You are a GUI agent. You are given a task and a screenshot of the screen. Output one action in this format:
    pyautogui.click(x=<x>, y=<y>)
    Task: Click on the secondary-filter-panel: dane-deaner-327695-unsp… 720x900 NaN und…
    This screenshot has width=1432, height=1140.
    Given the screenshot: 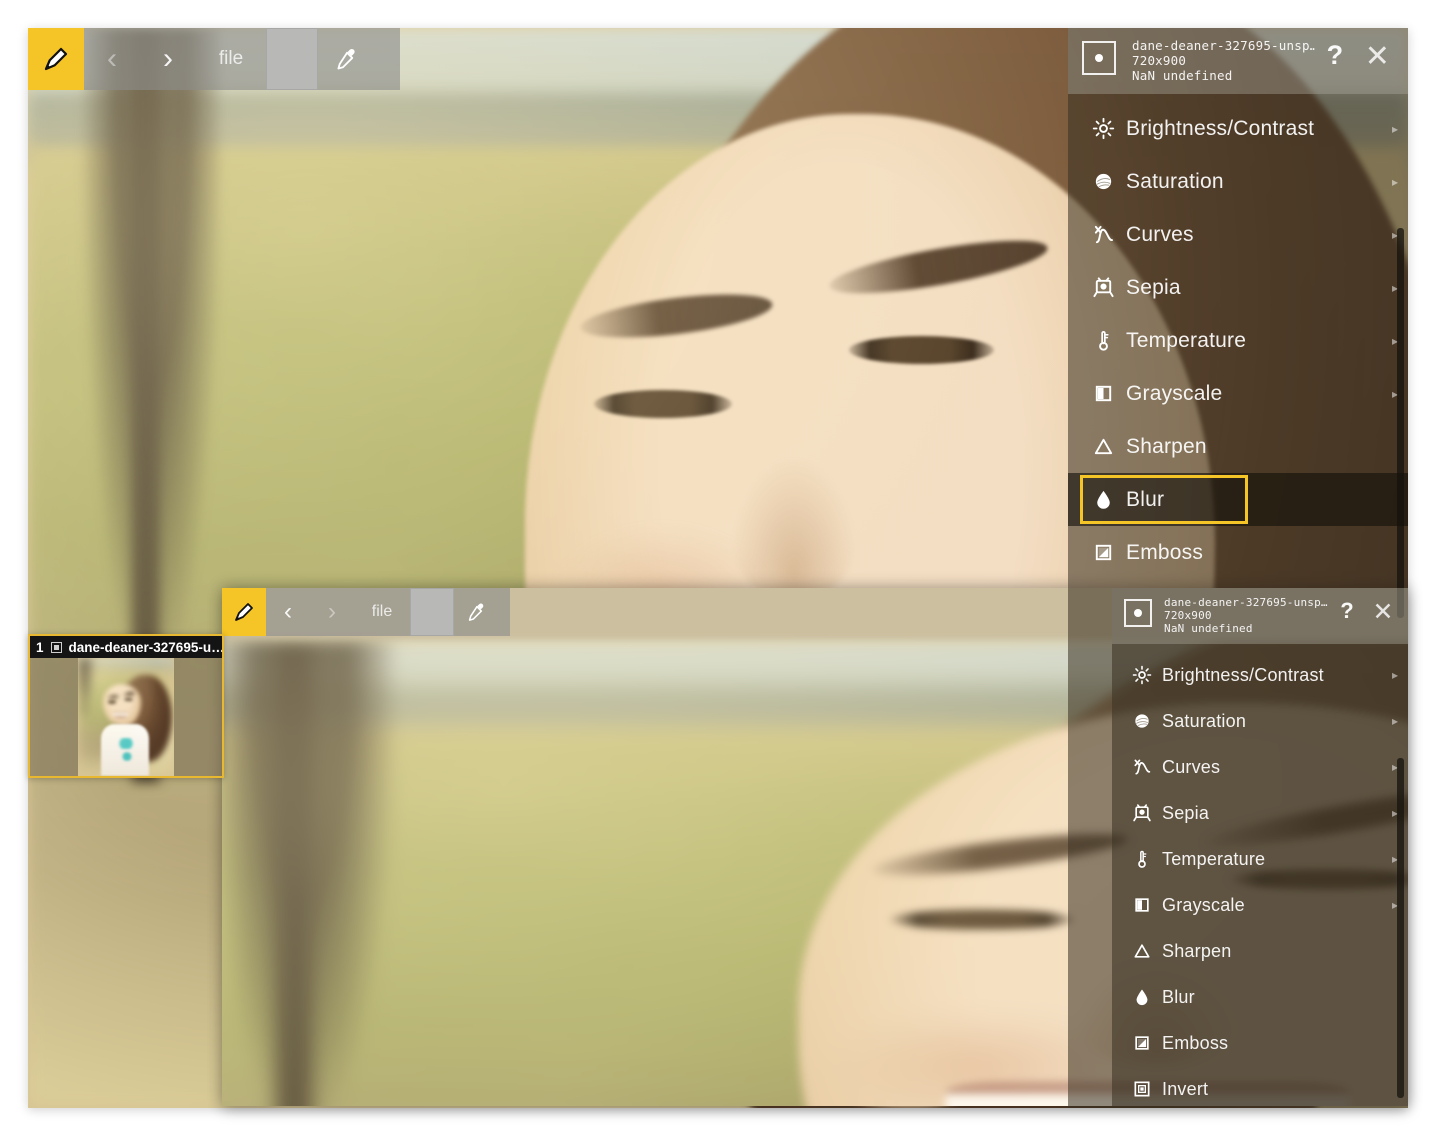 What is the action you would take?
    pyautogui.click(x=1260, y=847)
    